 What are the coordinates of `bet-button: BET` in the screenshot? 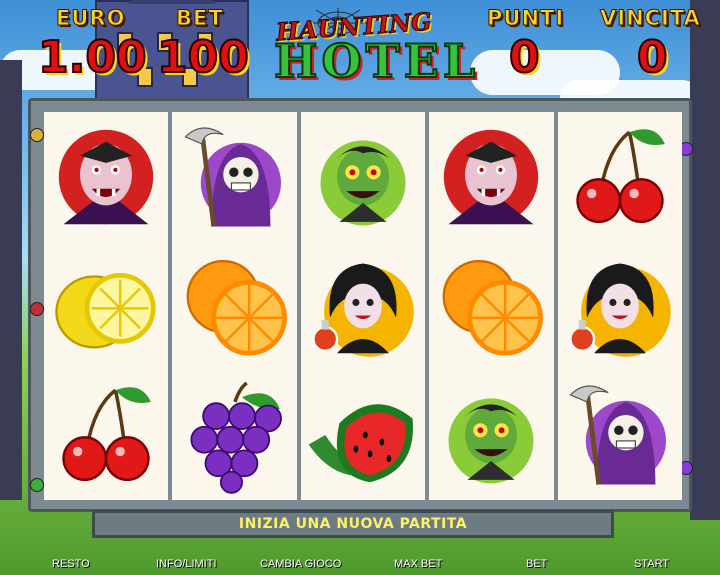 It's located at (536, 564).